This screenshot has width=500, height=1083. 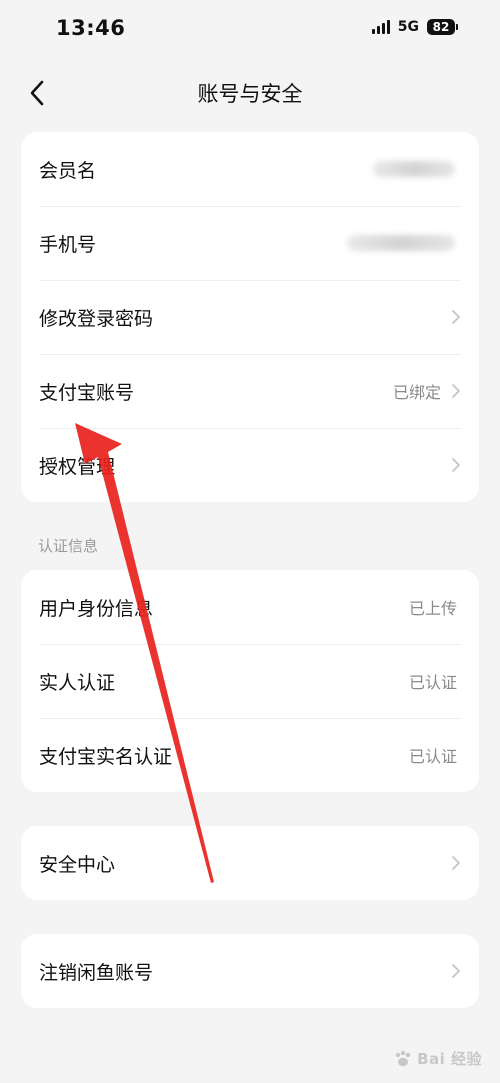 I want to click on page-title: 账号与安全, so click(x=250, y=94).